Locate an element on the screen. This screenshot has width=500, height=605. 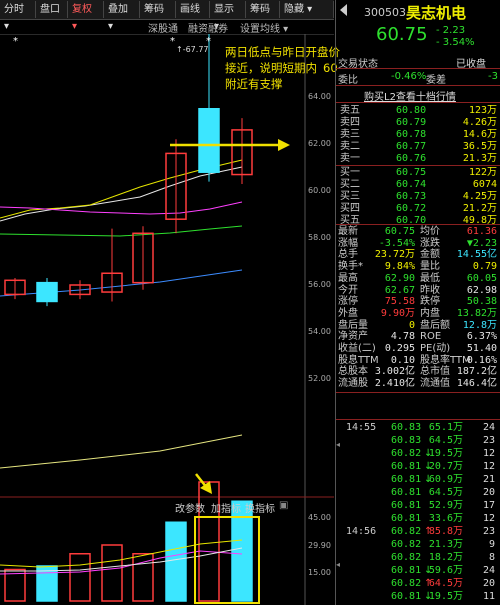
level-volume: 122万 is located at coordinates (482, 172).